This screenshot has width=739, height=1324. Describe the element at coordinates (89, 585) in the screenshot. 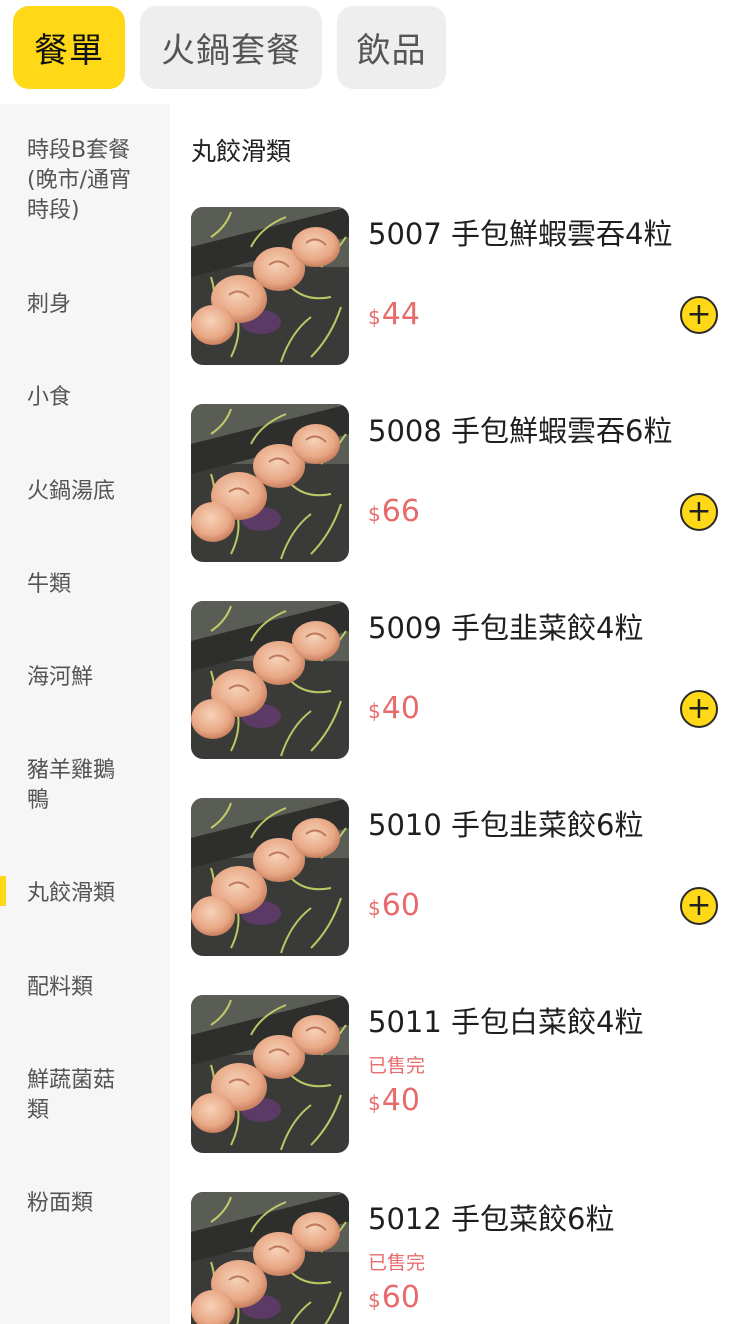

I see `sidebar-item-beef: 牛類` at that location.